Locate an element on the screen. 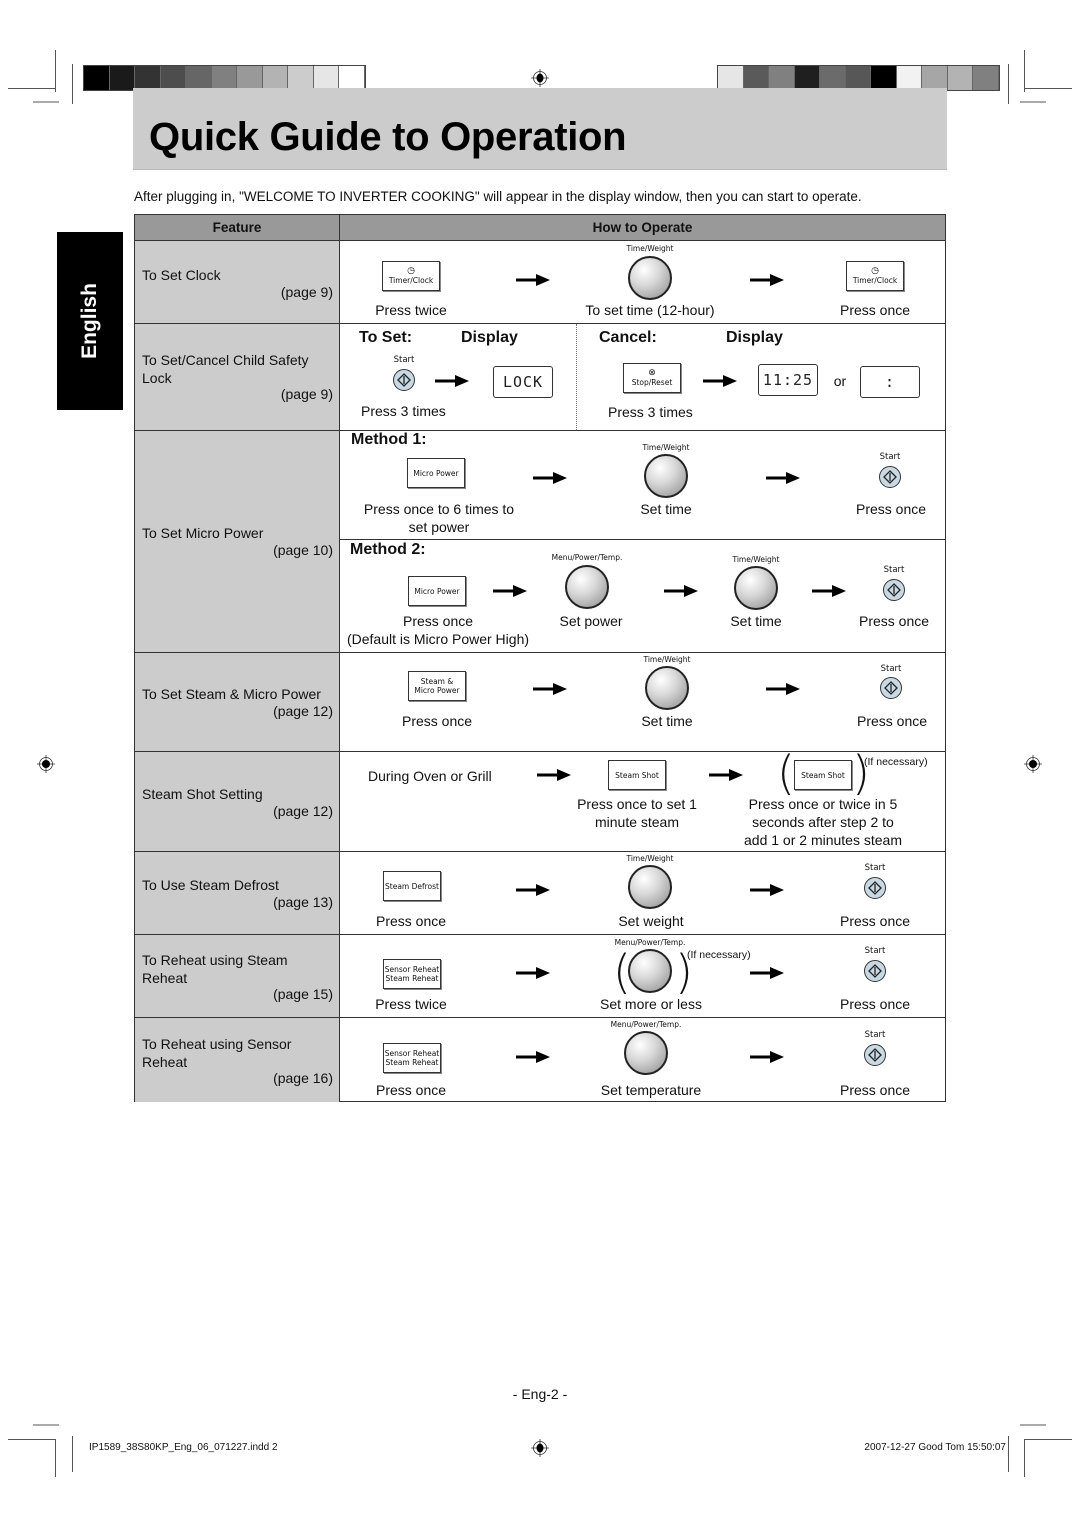  feature-page-ref: (page 16) is located at coordinates (303, 1078).